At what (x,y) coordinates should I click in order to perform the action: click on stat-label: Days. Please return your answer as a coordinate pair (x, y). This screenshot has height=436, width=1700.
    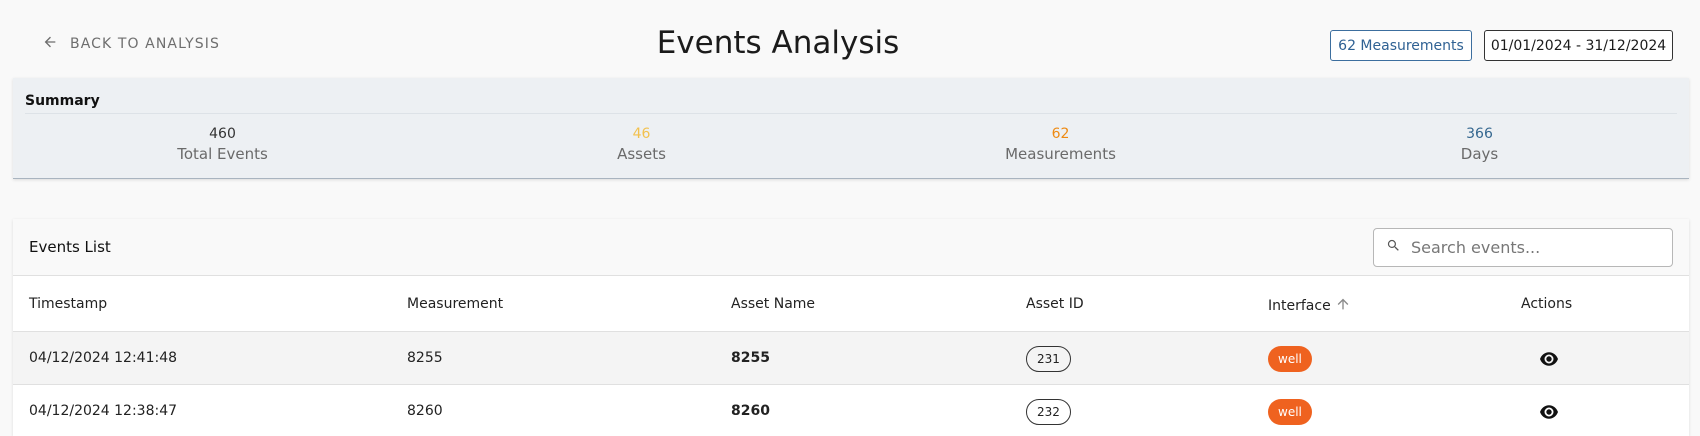
    Looking at the image, I should click on (1479, 154).